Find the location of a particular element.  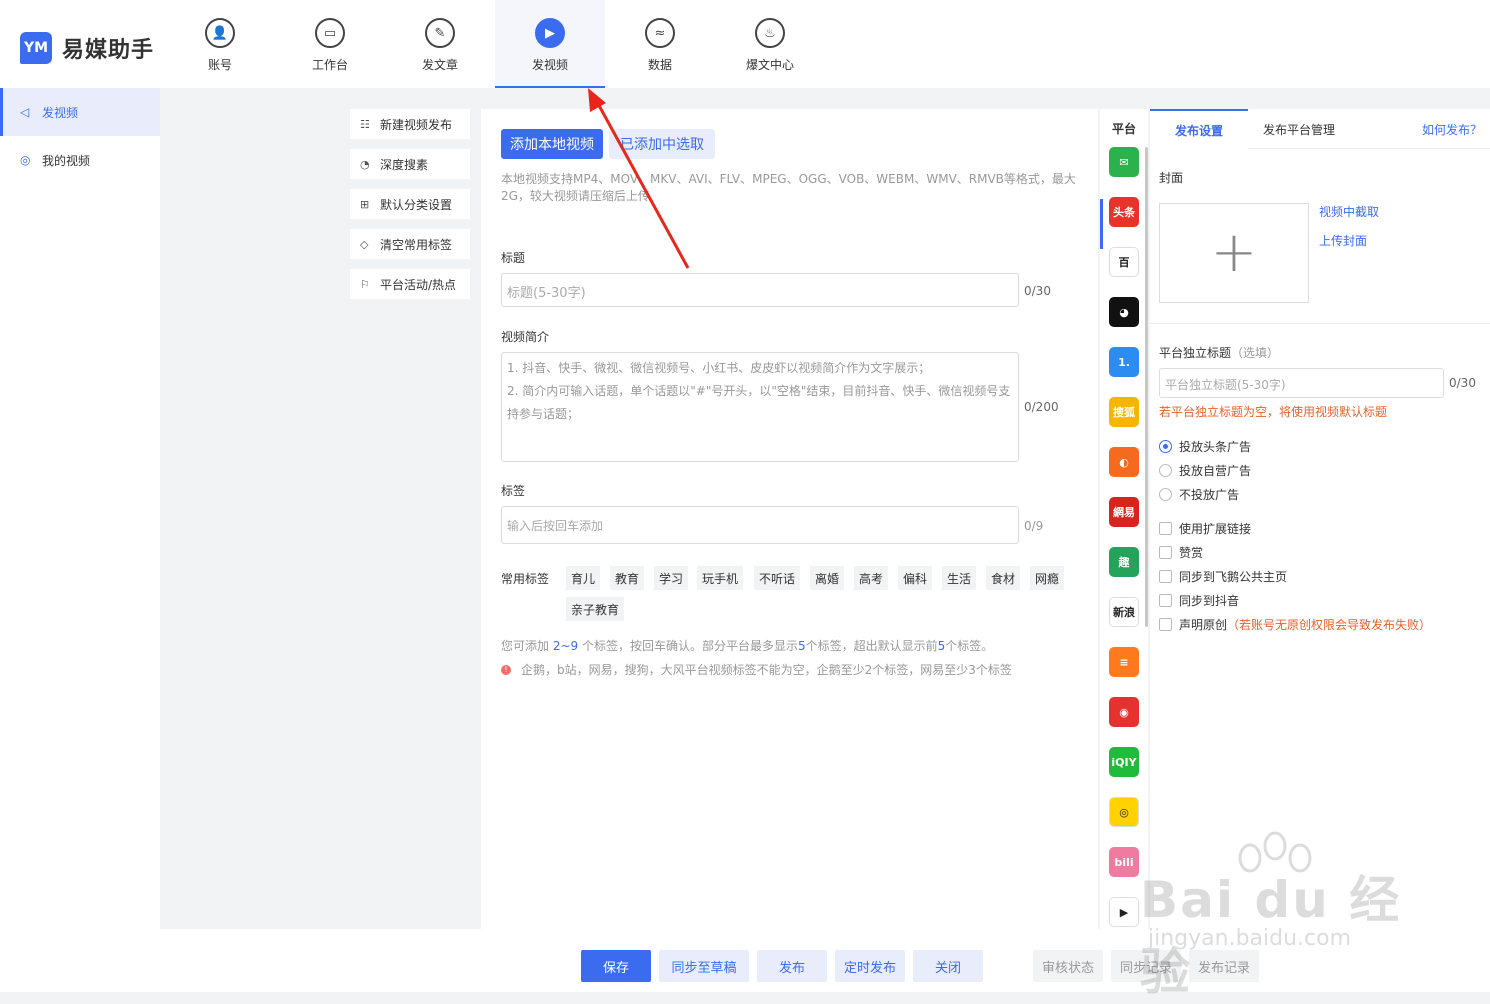

new-video-button: ☷ 新建视频发布 is located at coordinates (410, 124).